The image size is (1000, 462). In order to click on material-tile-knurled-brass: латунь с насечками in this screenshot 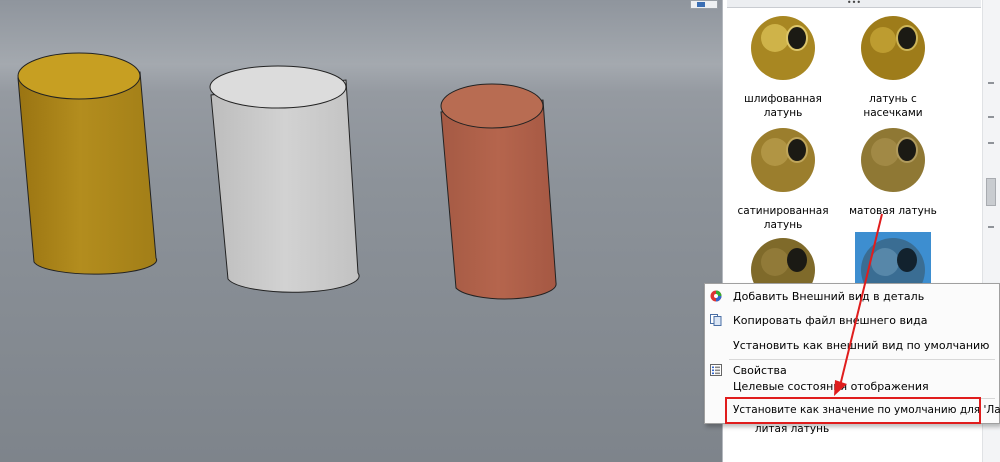, I will do `click(893, 65)`.